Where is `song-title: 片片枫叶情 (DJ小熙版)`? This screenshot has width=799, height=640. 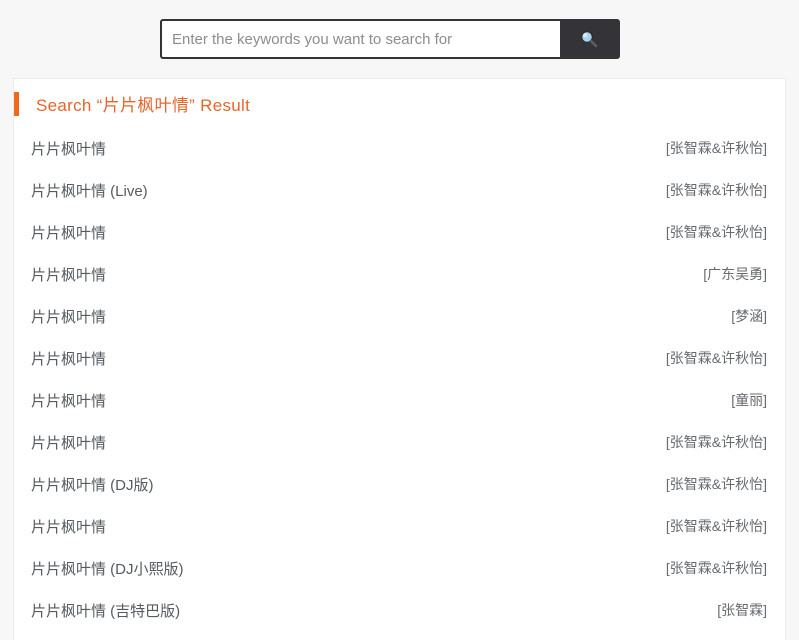
song-title: 片片枫叶情 (DJ小熙版) is located at coordinates (107, 569).